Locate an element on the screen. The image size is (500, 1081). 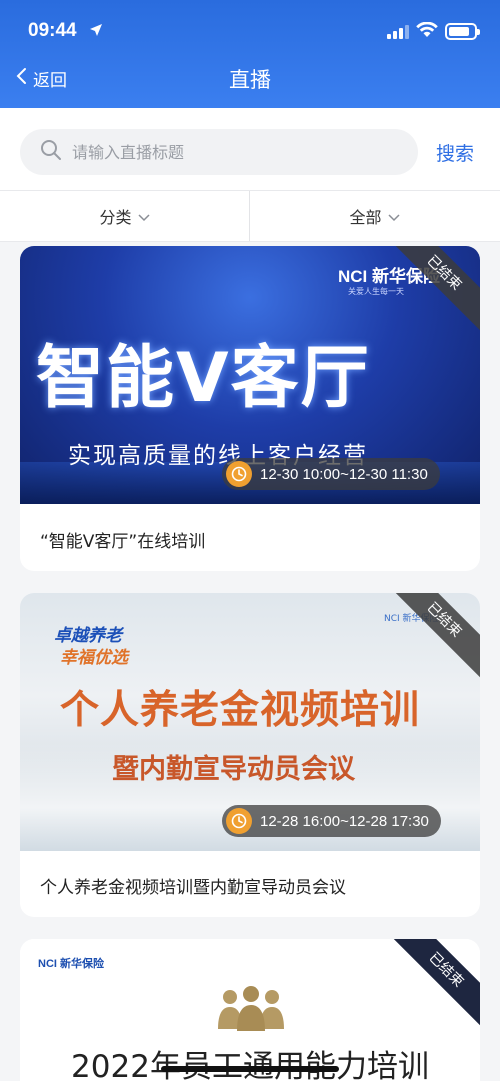
search-bar: 搜索 is located at coordinates (250, 149).